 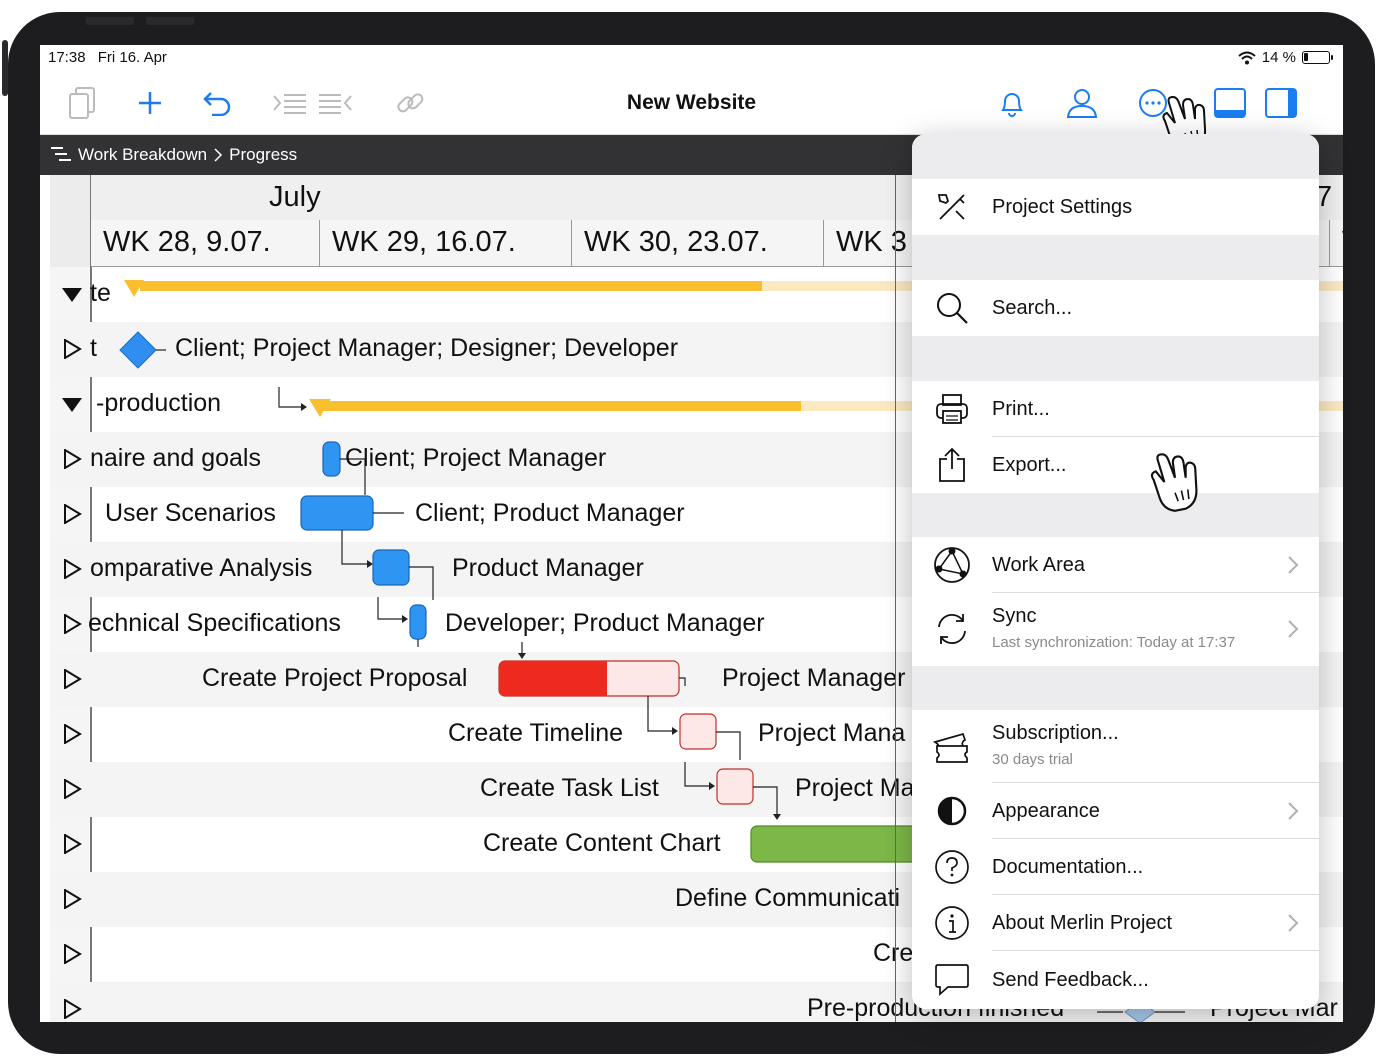 What do you see at coordinates (952, 629) in the screenshot?
I see `sync-icon` at bounding box center [952, 629].